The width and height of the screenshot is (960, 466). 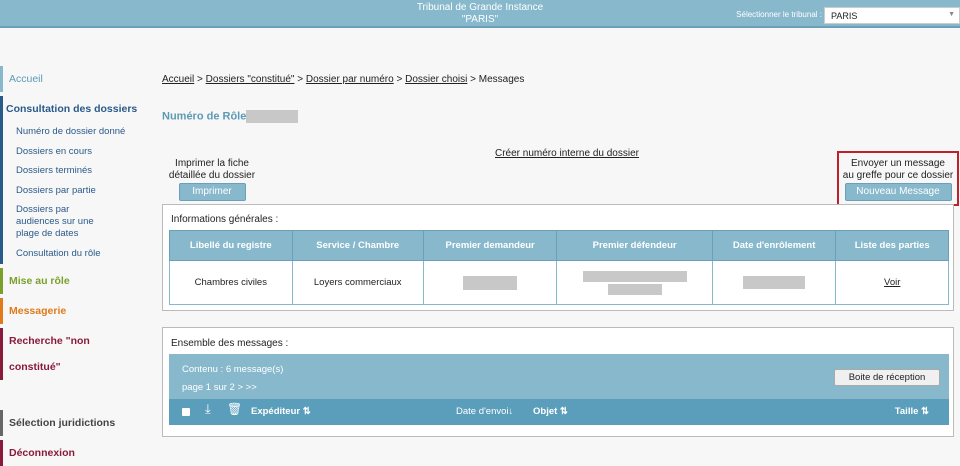 I want to click on sort-icon: ↓, so click(x=511, y=411).